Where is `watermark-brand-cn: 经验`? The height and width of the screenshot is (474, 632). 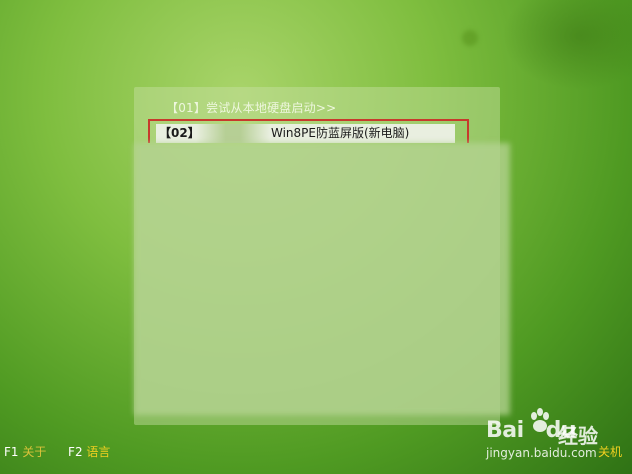
watermark-brand-cn: 经验 is located at coordinates (578, 436).